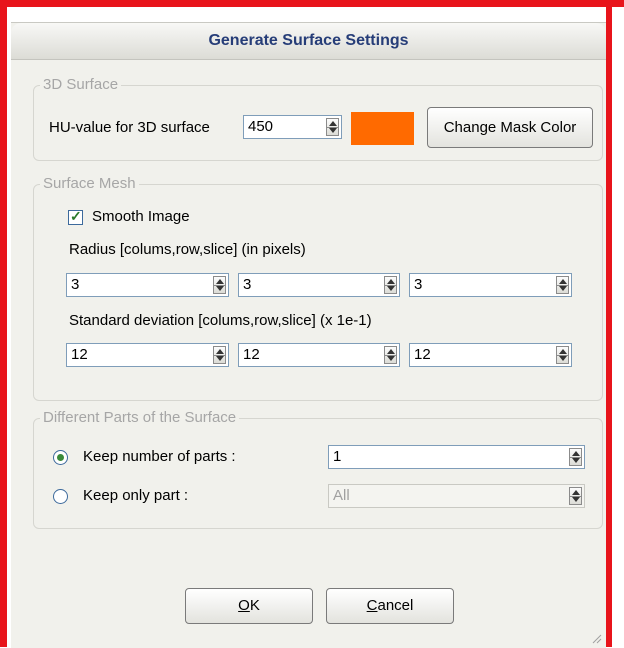 The width and height of the screenshot is (624, 648). Describe the element at coordinates (490, 355) in the screenshot. I see `stddev-slice-spinner: 12` at that location.